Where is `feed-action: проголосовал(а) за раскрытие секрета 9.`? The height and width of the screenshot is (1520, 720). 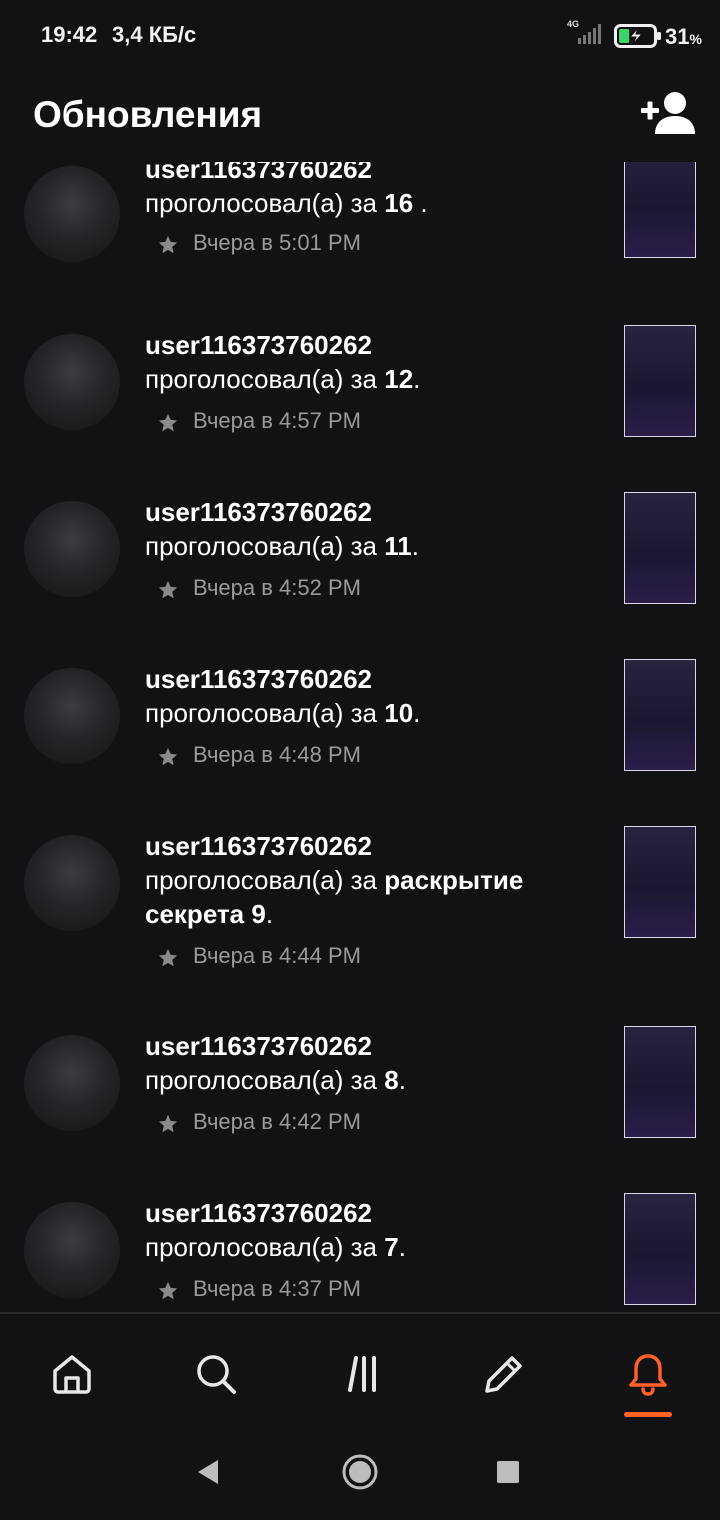 feed-action: проголосовал(а) за раскрытие секрета 9. is located at coordinates (334, 897).